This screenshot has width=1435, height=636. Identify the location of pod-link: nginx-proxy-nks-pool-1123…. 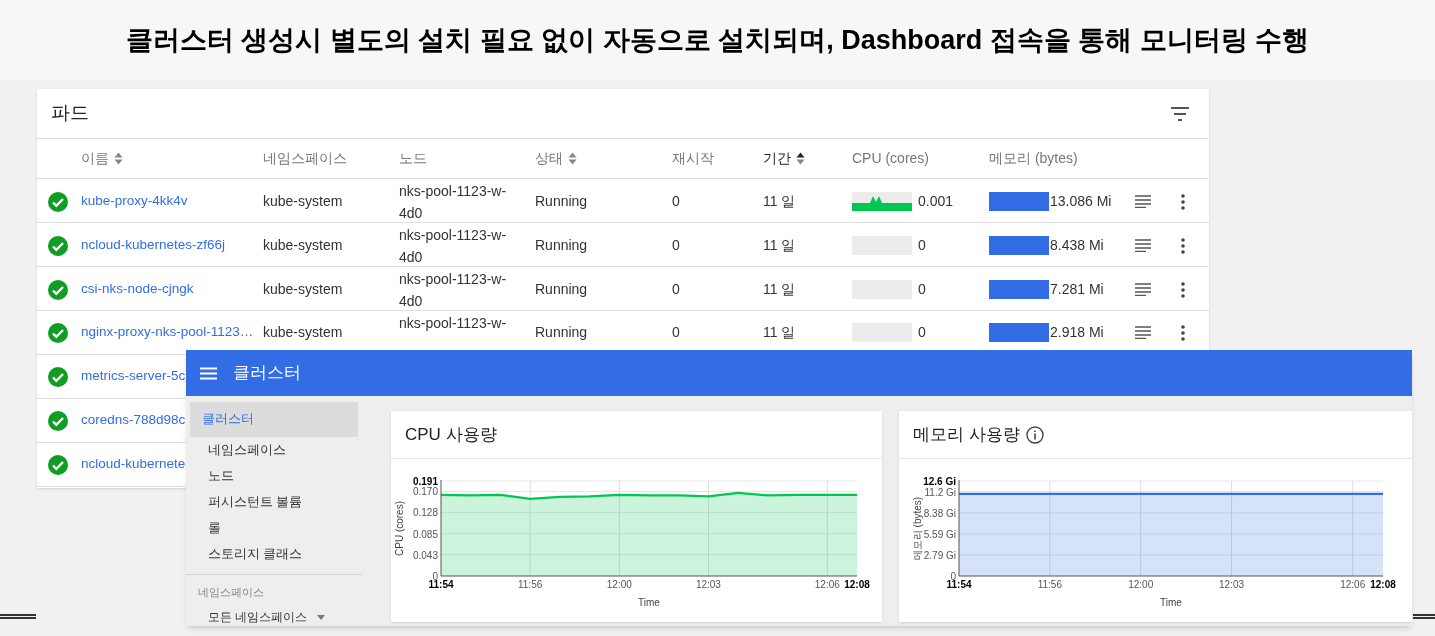
(167, 332).